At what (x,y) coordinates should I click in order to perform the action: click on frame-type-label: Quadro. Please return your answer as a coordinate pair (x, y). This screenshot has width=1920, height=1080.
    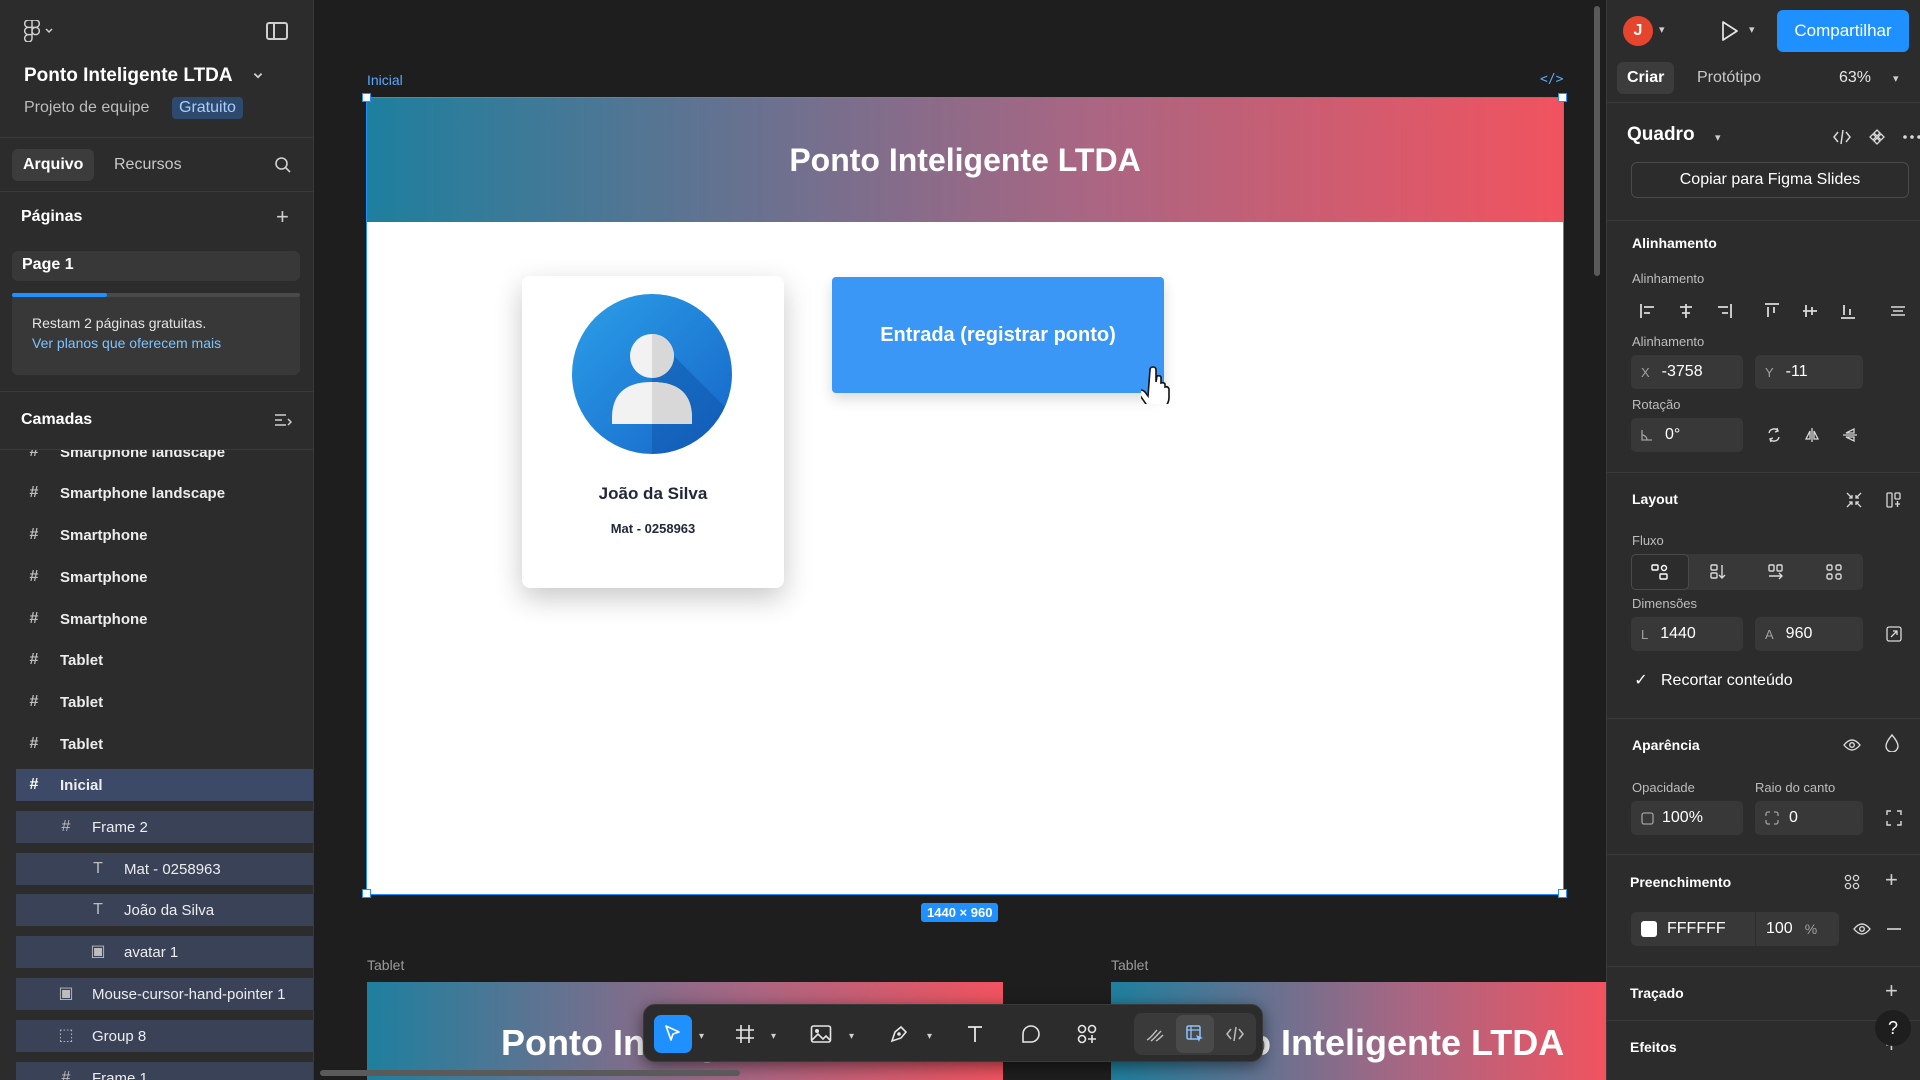
    Looking at the image, I should click on (1661, 135).